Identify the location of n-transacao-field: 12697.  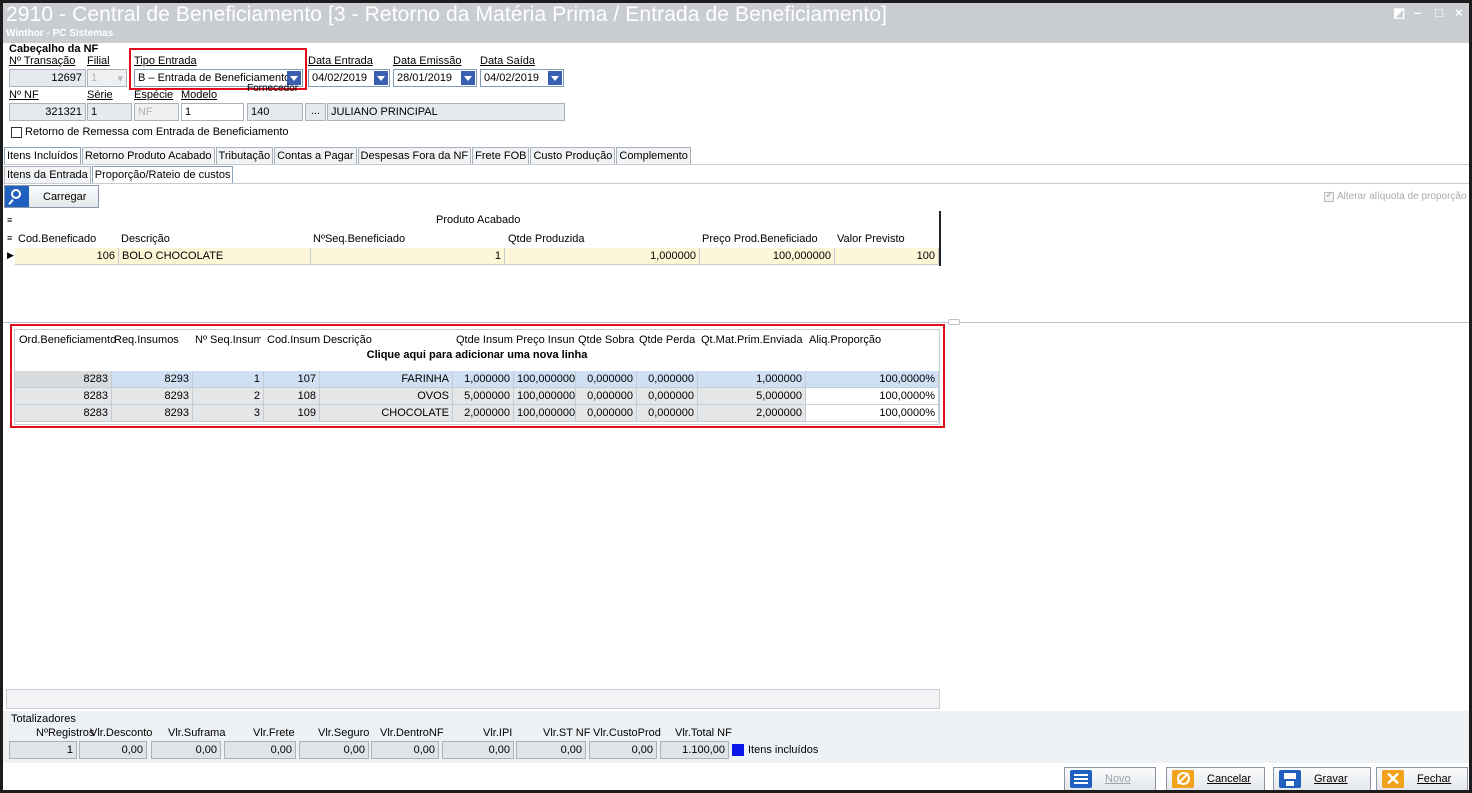
(47, 78).